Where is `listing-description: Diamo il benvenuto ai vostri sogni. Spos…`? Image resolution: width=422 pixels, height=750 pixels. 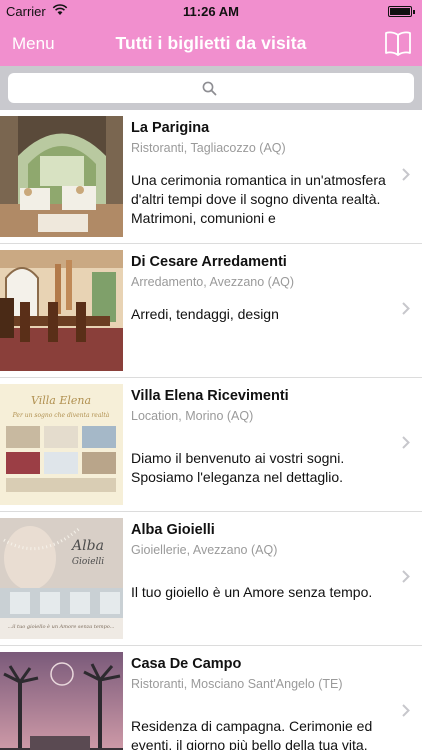 listing-description: Diamo il benvenuto ai vostri sogni. Spos… is located at coordinates (238, 467).